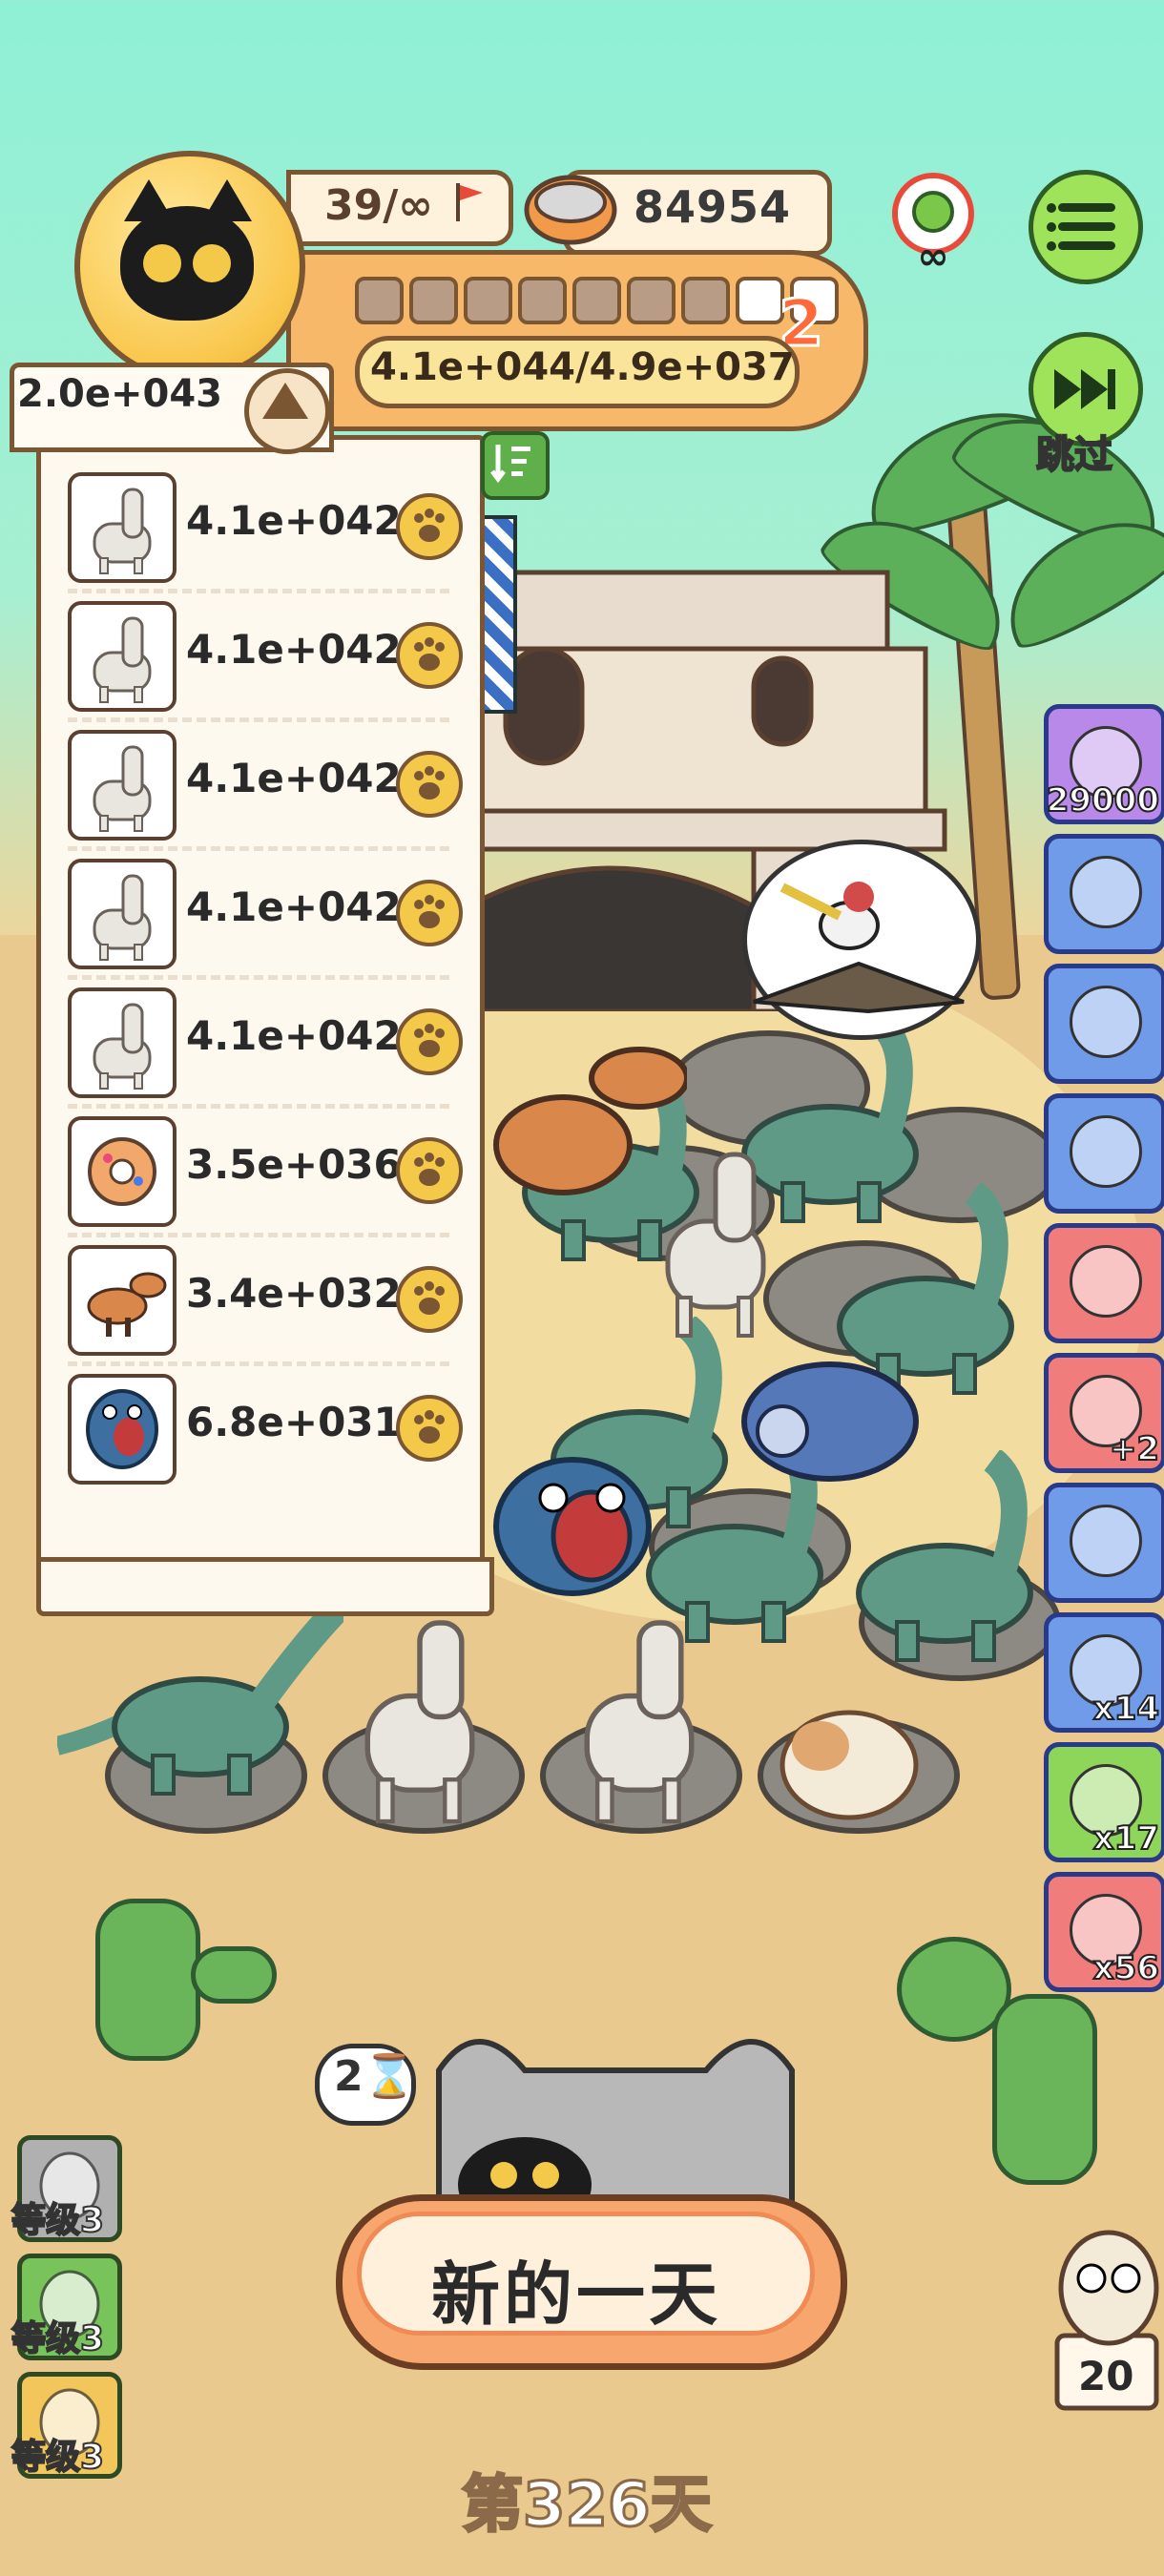 This screenshot has width=1164, height=2576. I want to click on food-bowl-icon, so click(571, 210).